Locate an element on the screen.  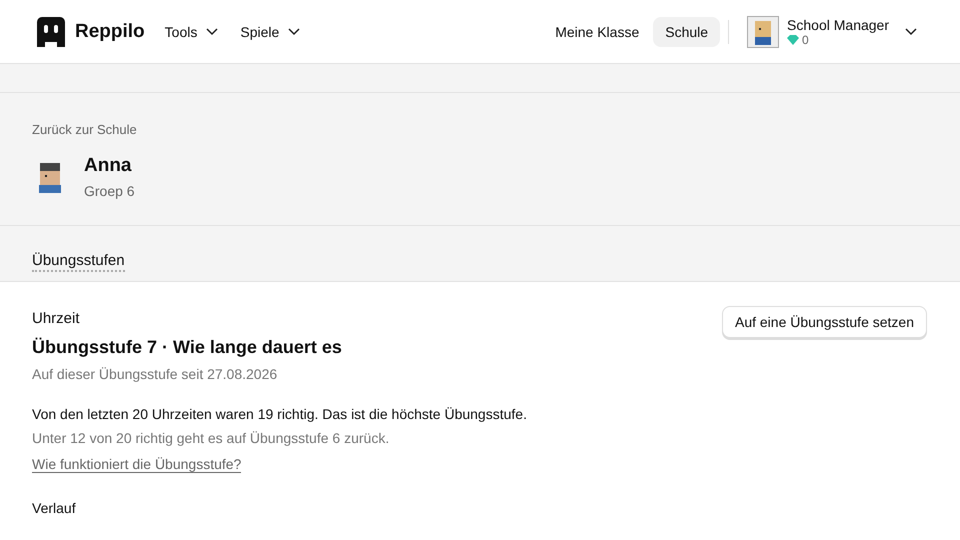
gem-count: 0 is located at coordinates (805, 39).